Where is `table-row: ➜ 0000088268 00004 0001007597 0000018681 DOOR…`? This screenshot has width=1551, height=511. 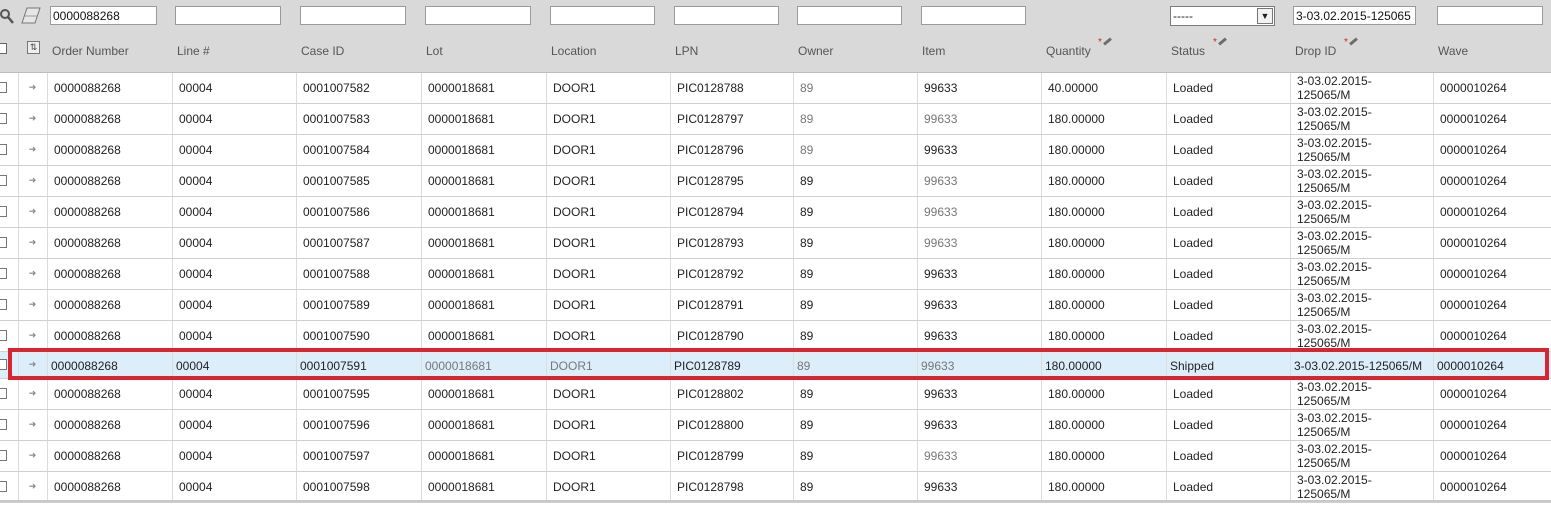 table-row: ➜ 0000088268 00004 0001007597 0000018681 DOOR… is located at coordinates (775, 456).